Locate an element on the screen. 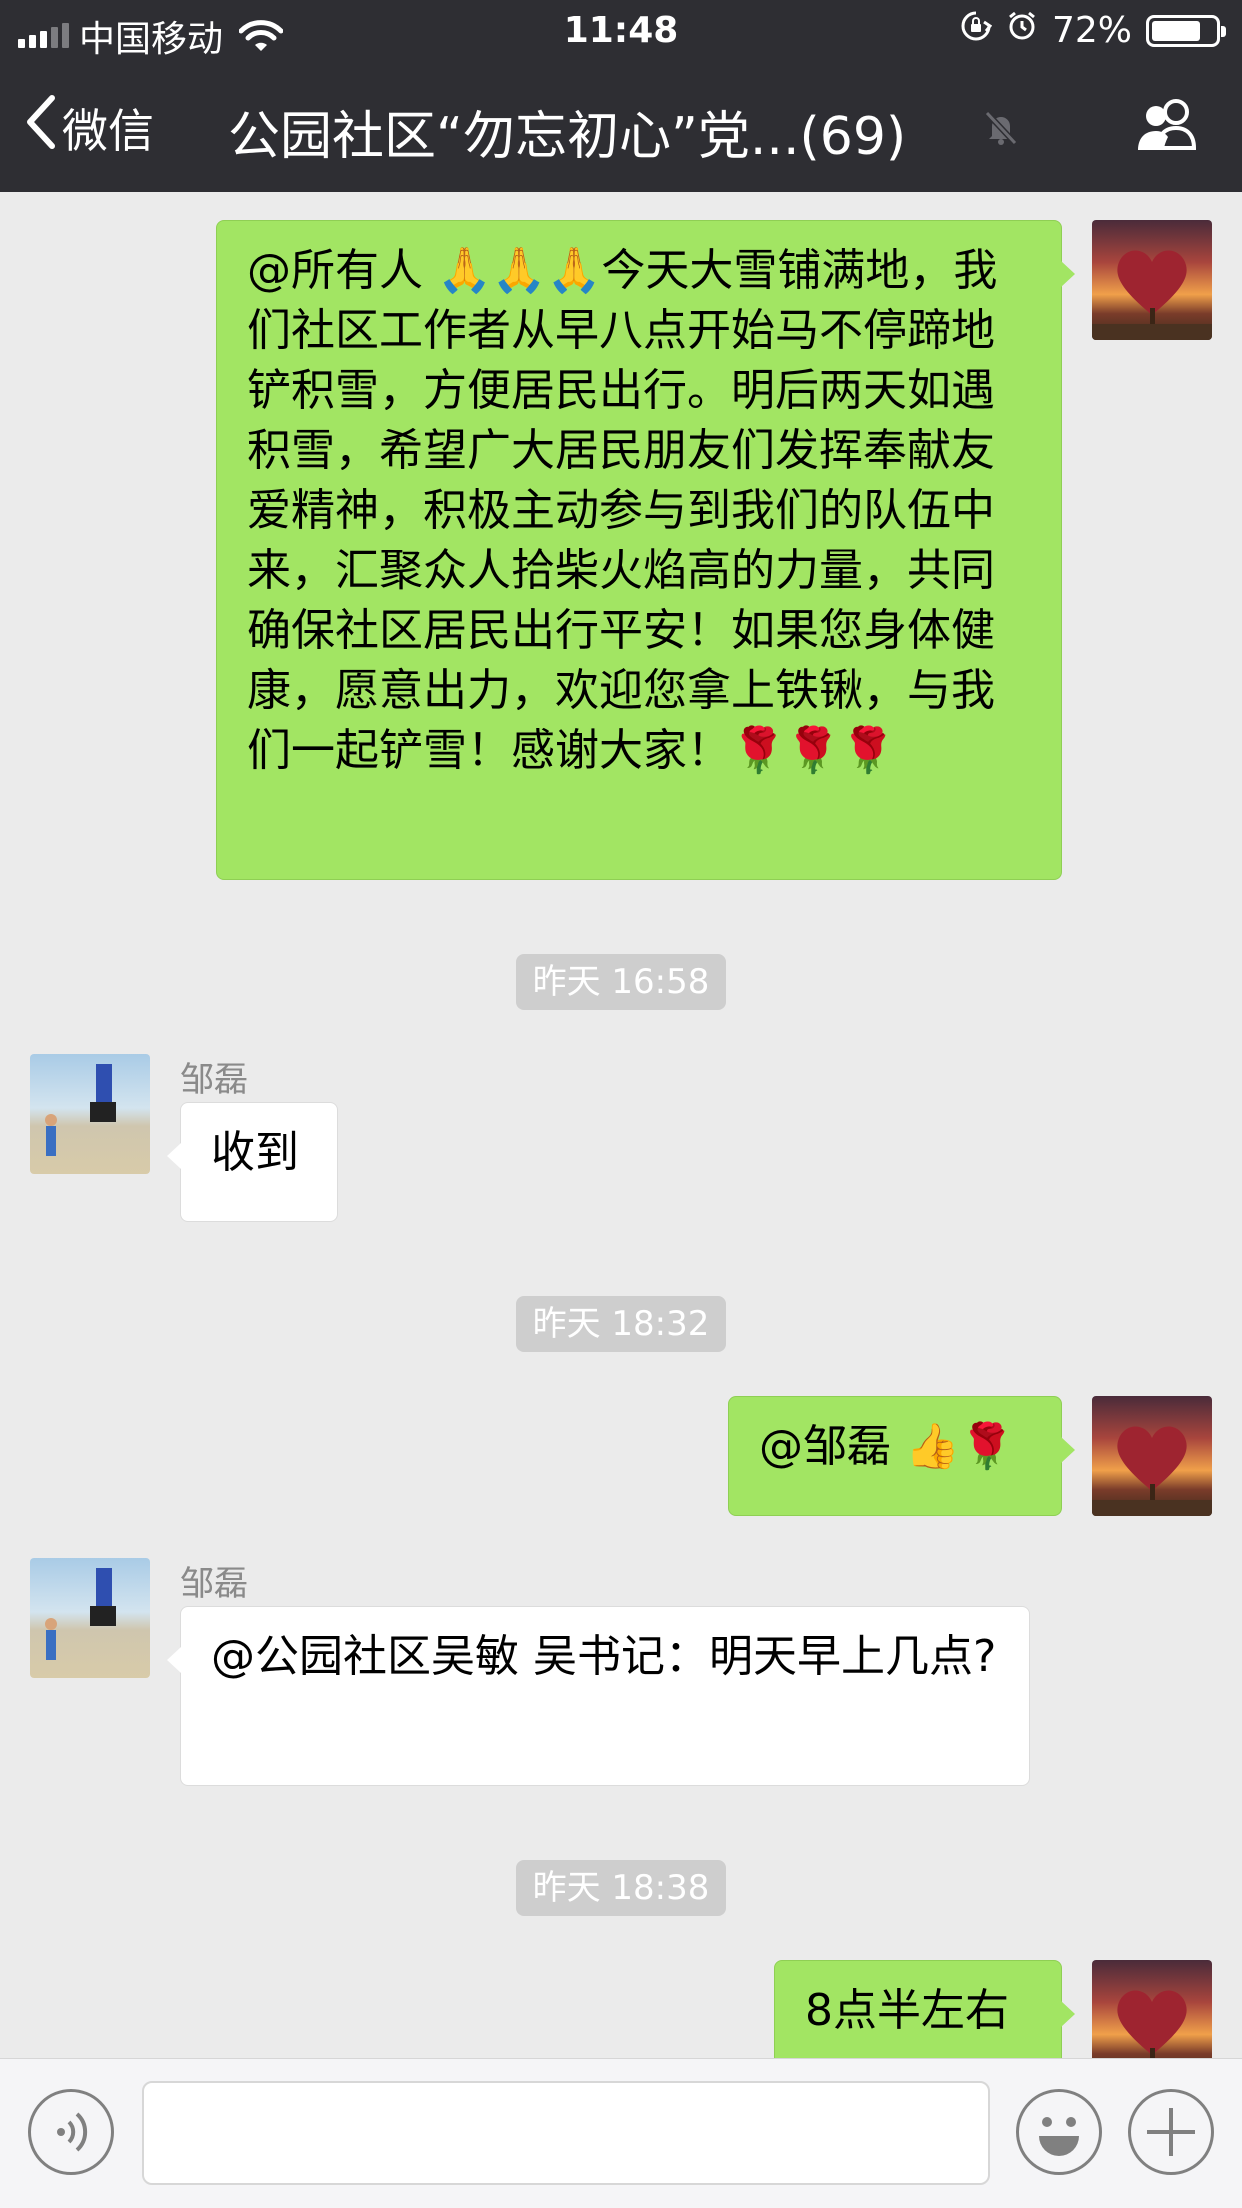 This screenshot has height=2208, width=1242. voice-button is located at coordinates (71, 2132).